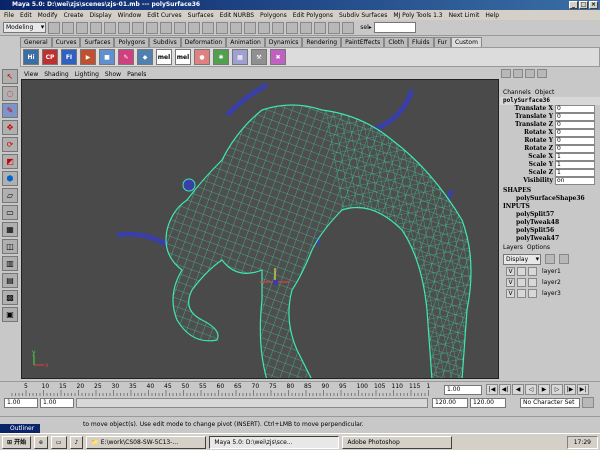 This screenshot has width=600, height=450. Describe the element at coordinates (240, 57) in the screenshot. I see `shelf-map-icon: ▦` at that location.